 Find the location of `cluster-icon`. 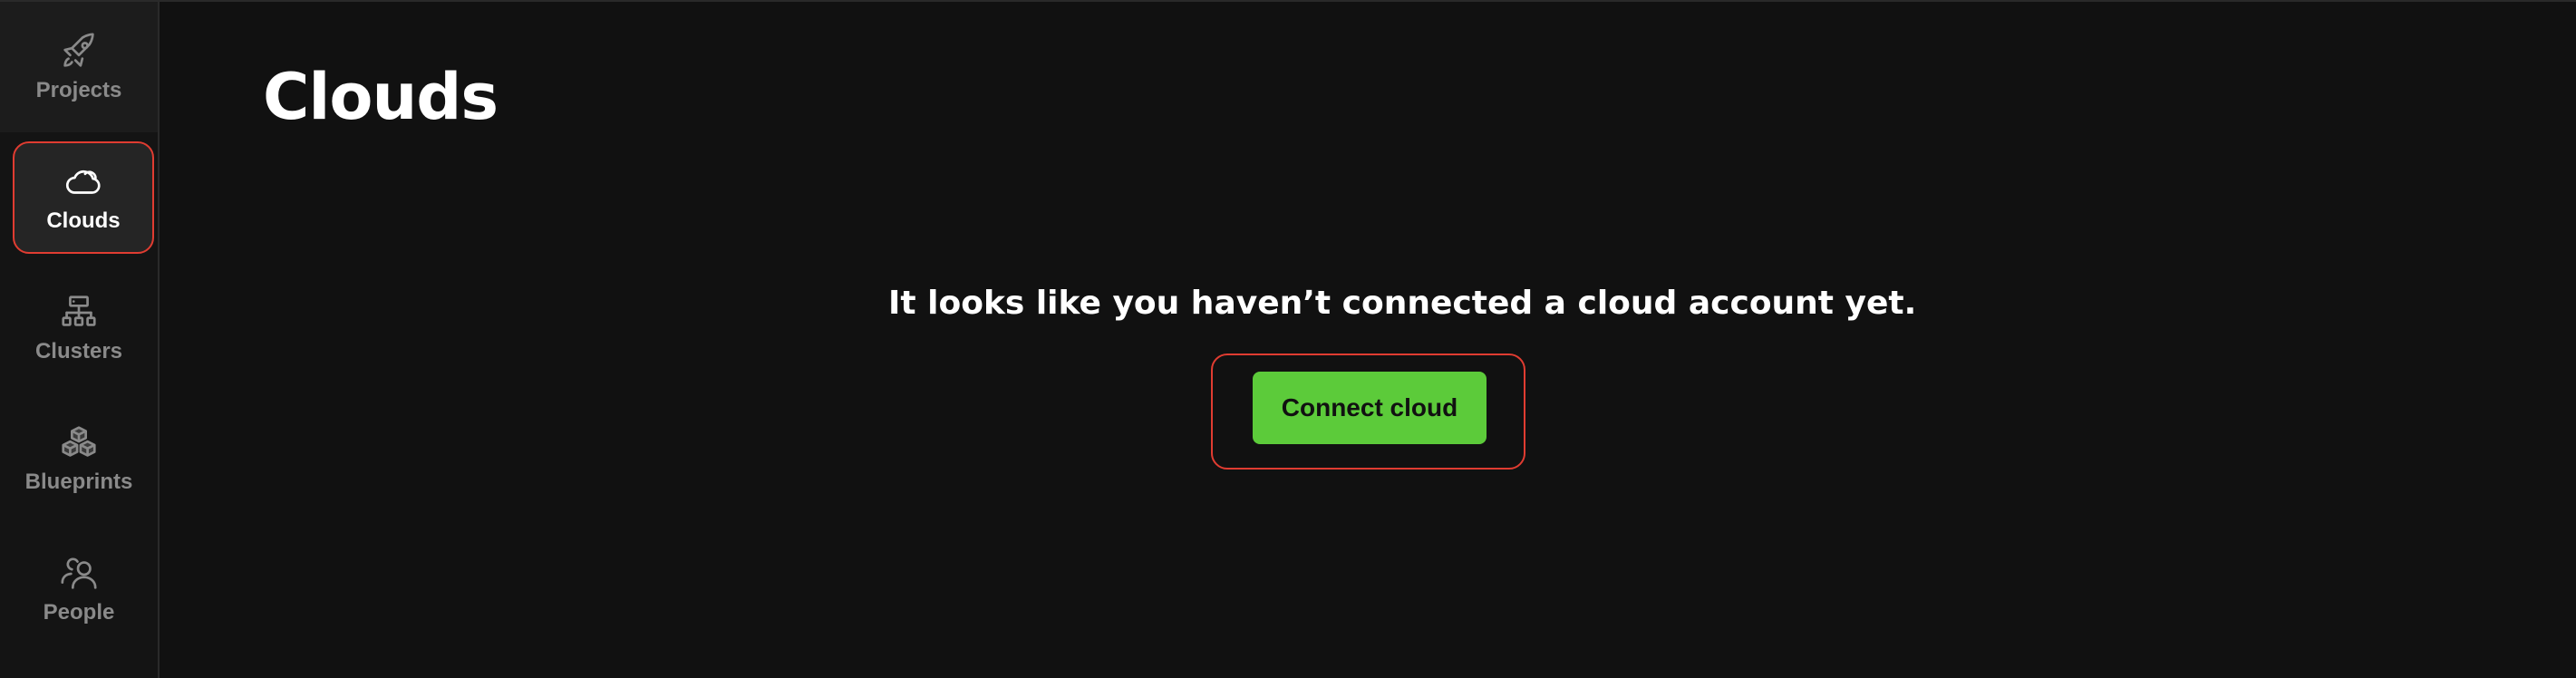

cluster-icon is located at coordinates (79, 313).